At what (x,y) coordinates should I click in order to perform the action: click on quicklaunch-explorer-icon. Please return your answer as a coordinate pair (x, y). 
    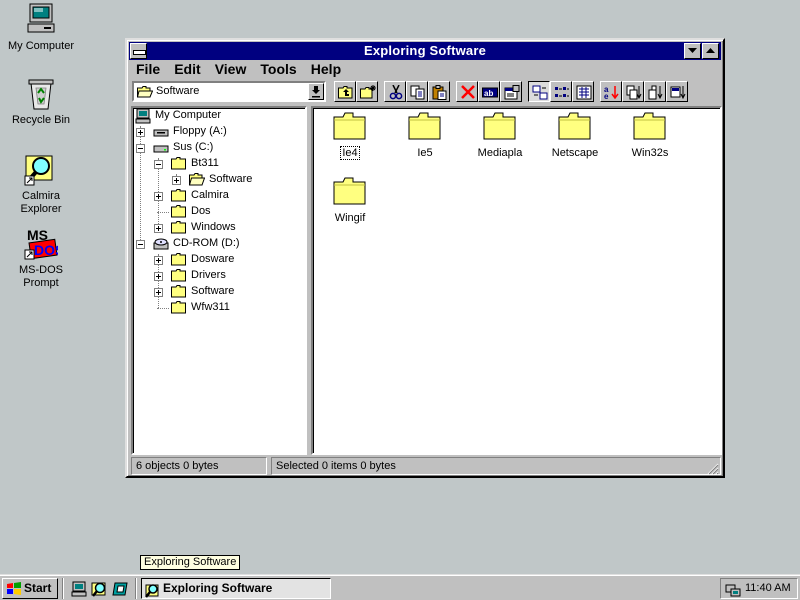
    Looking at the image, I should click on (100, 589).